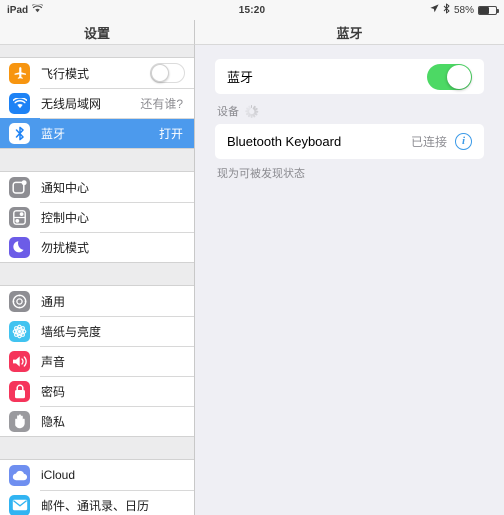 Image resolution: width=504 pixels, height=515 pixels. What do you see at coordinates (170, 133) in the screenshot?
I see `sidebar-item-value: 打开` at bounding box center [170, 133].